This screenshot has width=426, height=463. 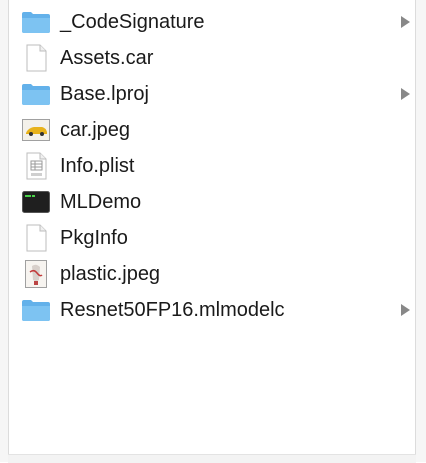 I want to click on list-item: car.jpeg, so click(x=212, y=130).